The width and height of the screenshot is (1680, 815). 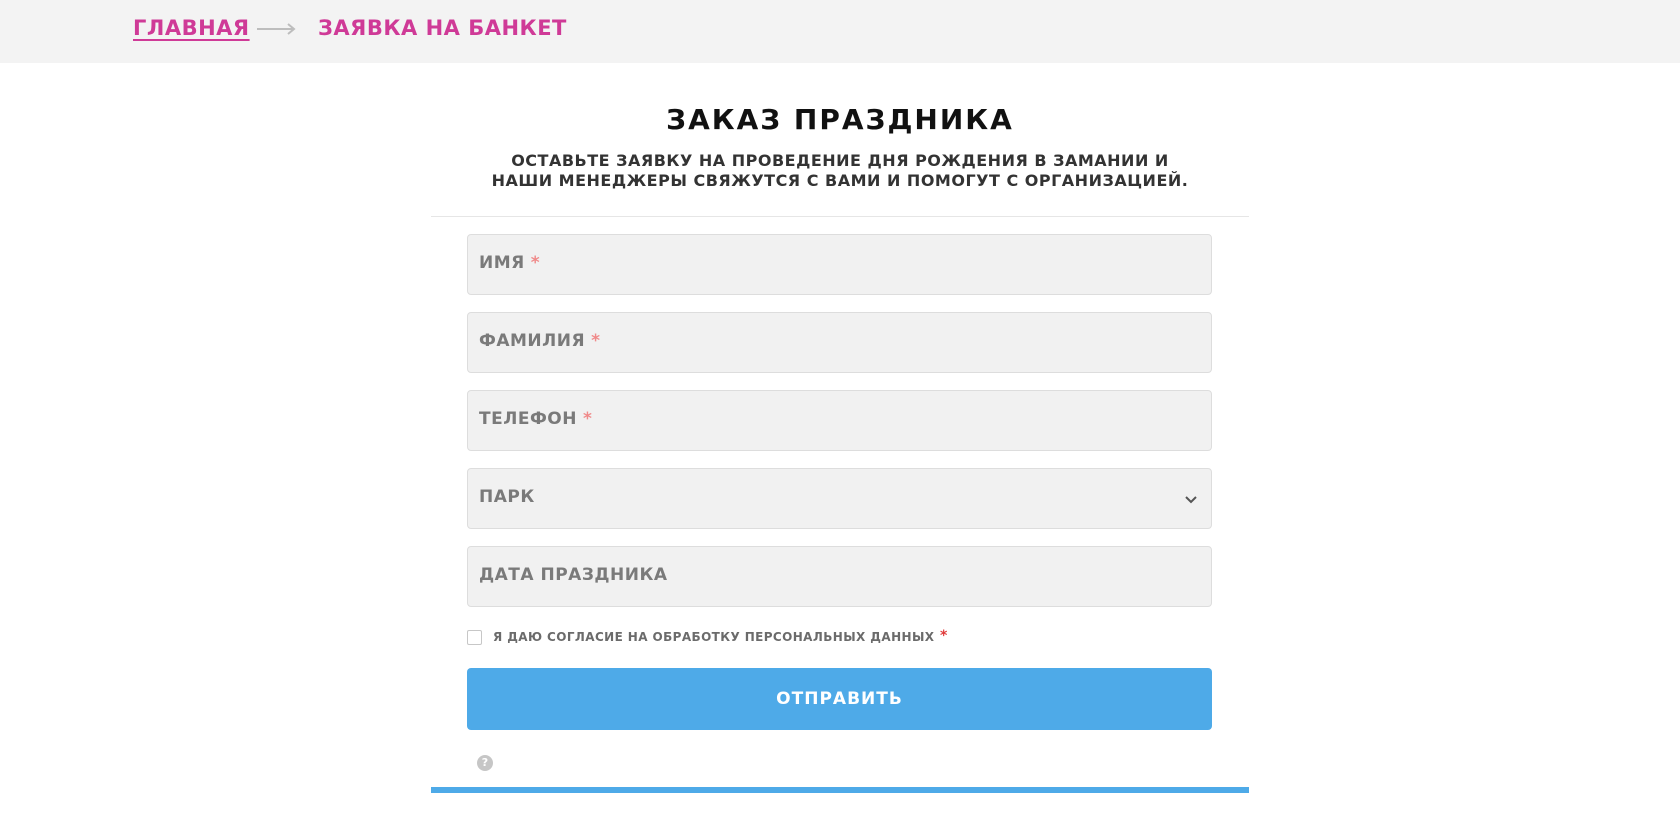 I want to click on date-field: ДАТА ПРАЗДНИКА, so click(x=839, y=576).